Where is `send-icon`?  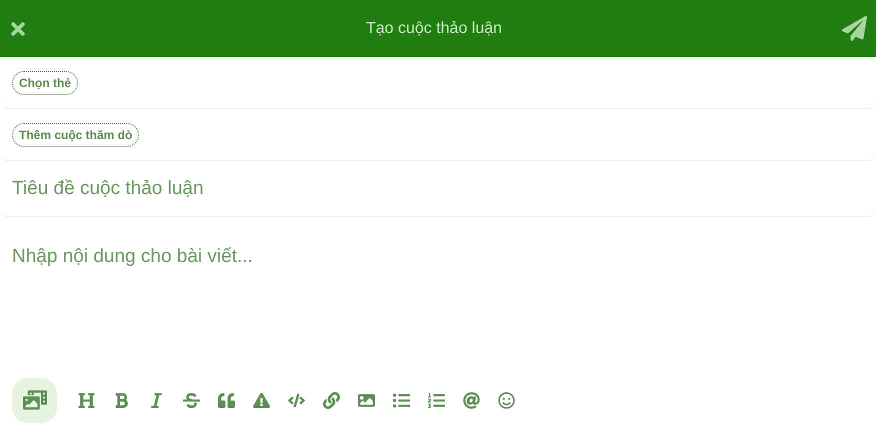
send-icon is located at coordinates (854, 28).